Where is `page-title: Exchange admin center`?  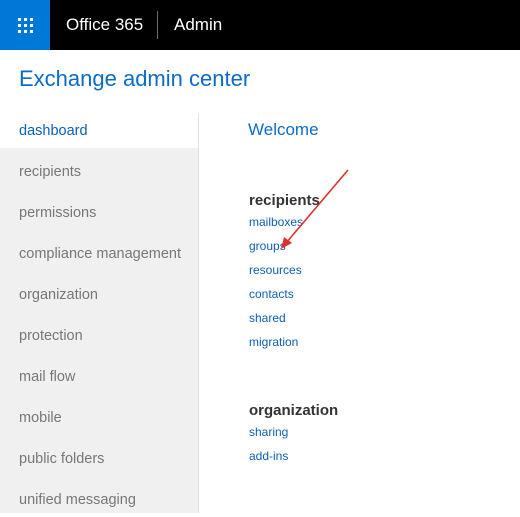 page-title: Exchange admin center is located at coordinates (135, 78).